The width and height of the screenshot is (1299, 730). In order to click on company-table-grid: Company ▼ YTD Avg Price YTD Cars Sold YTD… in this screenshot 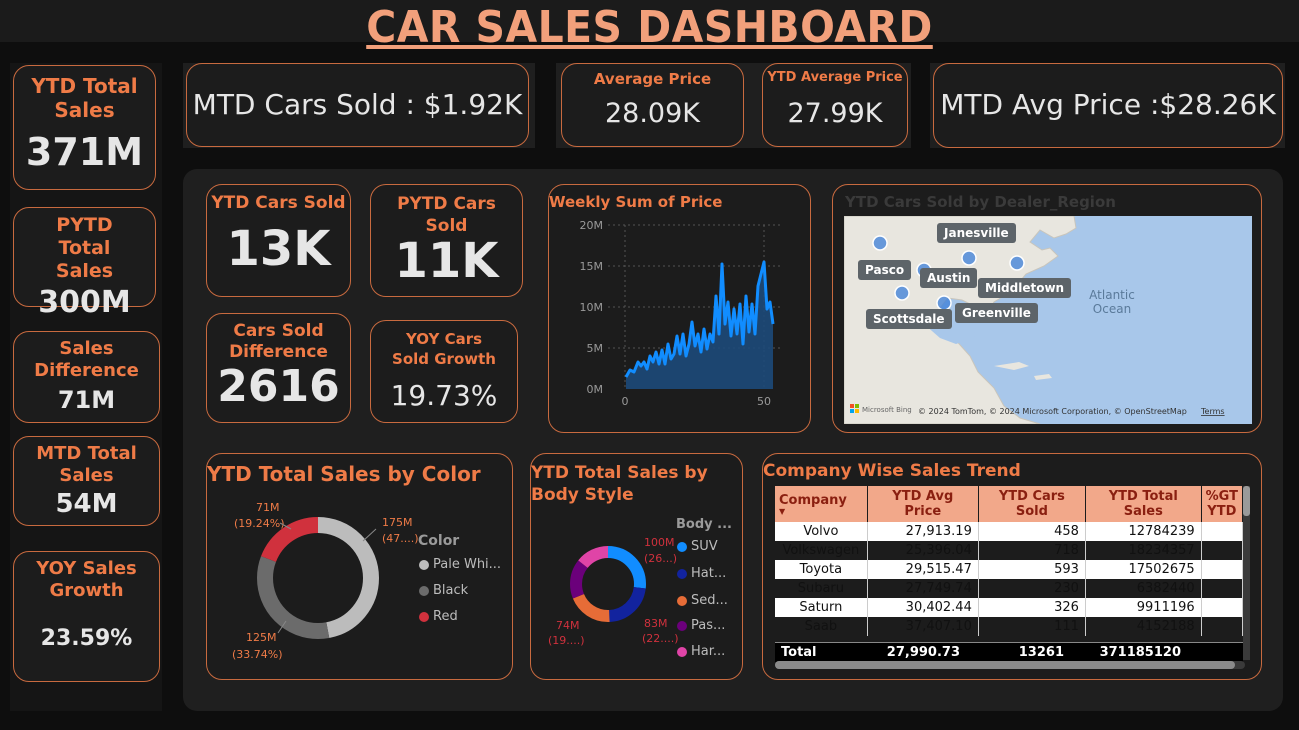, I will do `click(1009, 561)`.